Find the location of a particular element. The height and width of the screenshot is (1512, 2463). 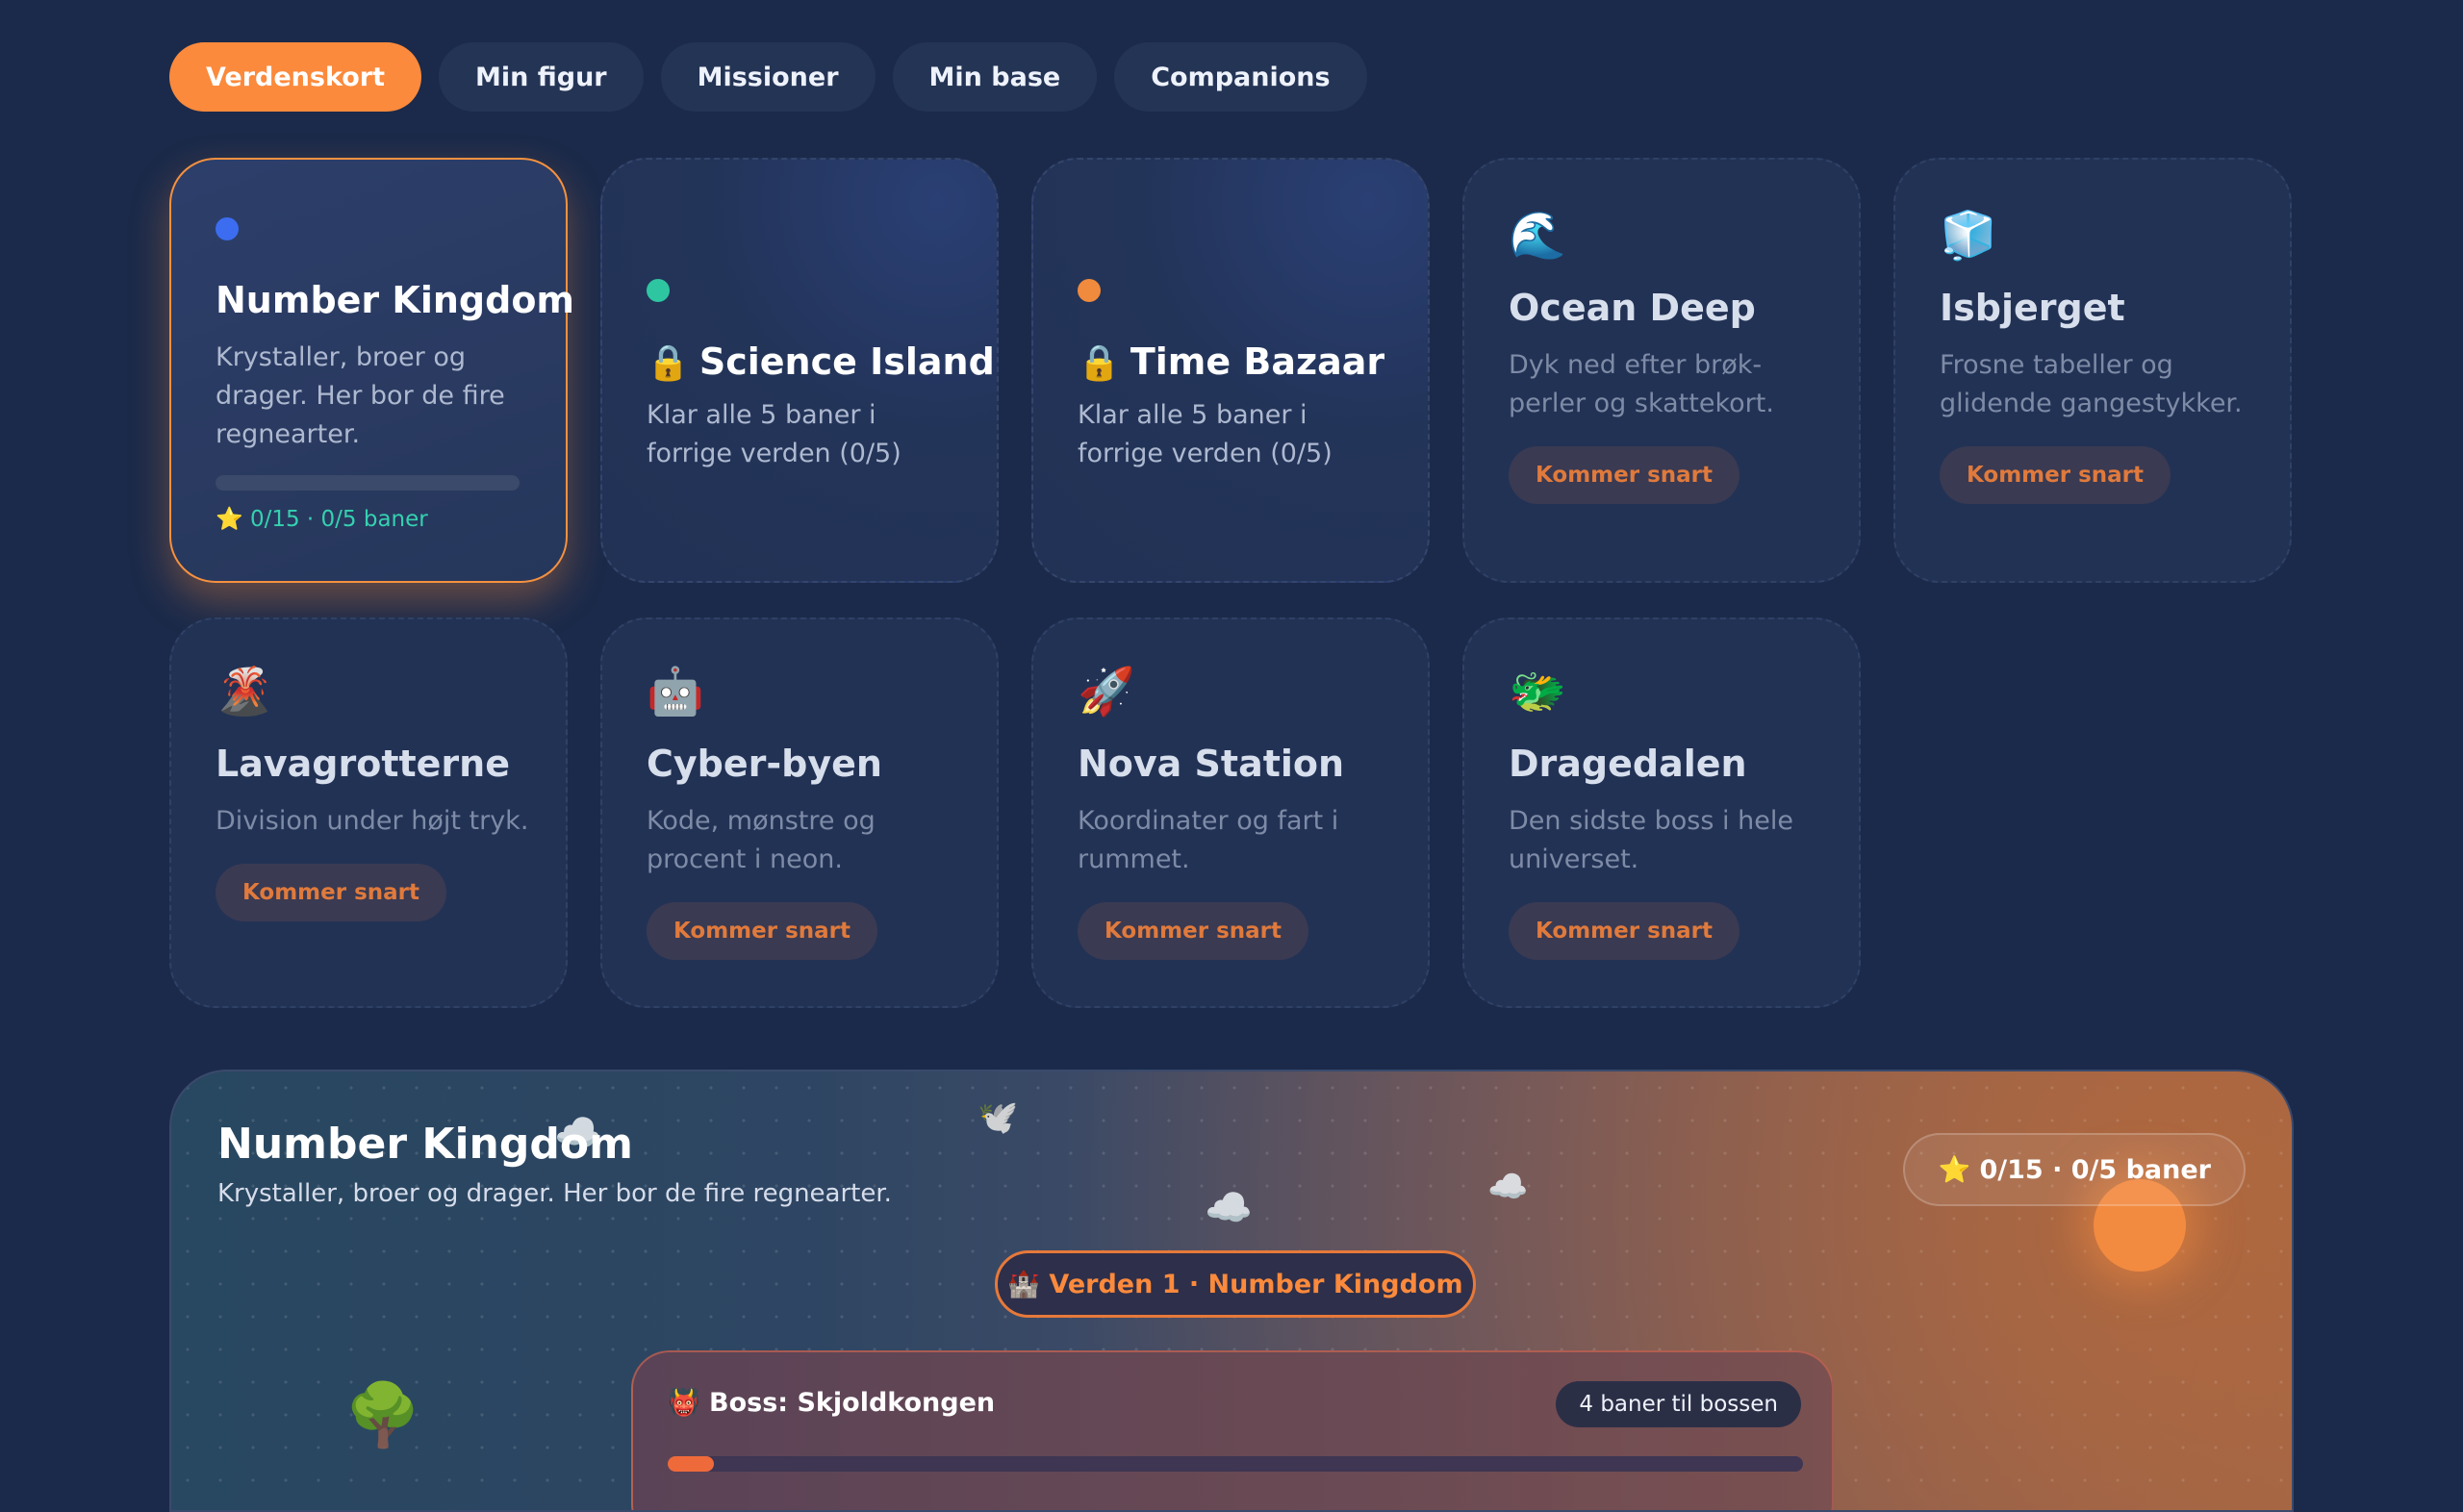

bird-icon: 🕊️ is located at coordinates (999, 1117).